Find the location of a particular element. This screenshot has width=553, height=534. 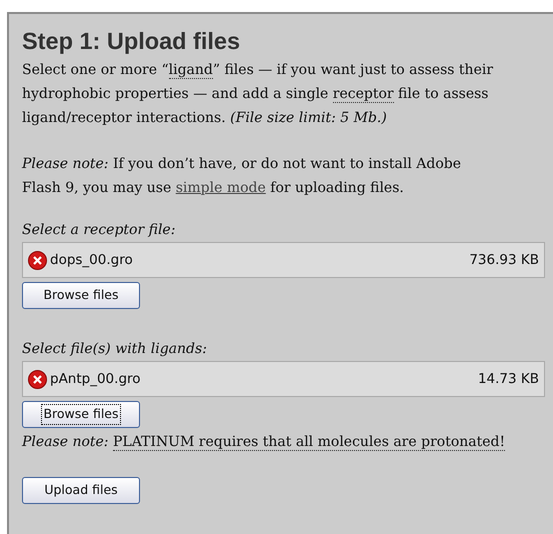

glossary-term: PLATINUM requires that all molecules are protonated! is located at coordinates (309, 442).